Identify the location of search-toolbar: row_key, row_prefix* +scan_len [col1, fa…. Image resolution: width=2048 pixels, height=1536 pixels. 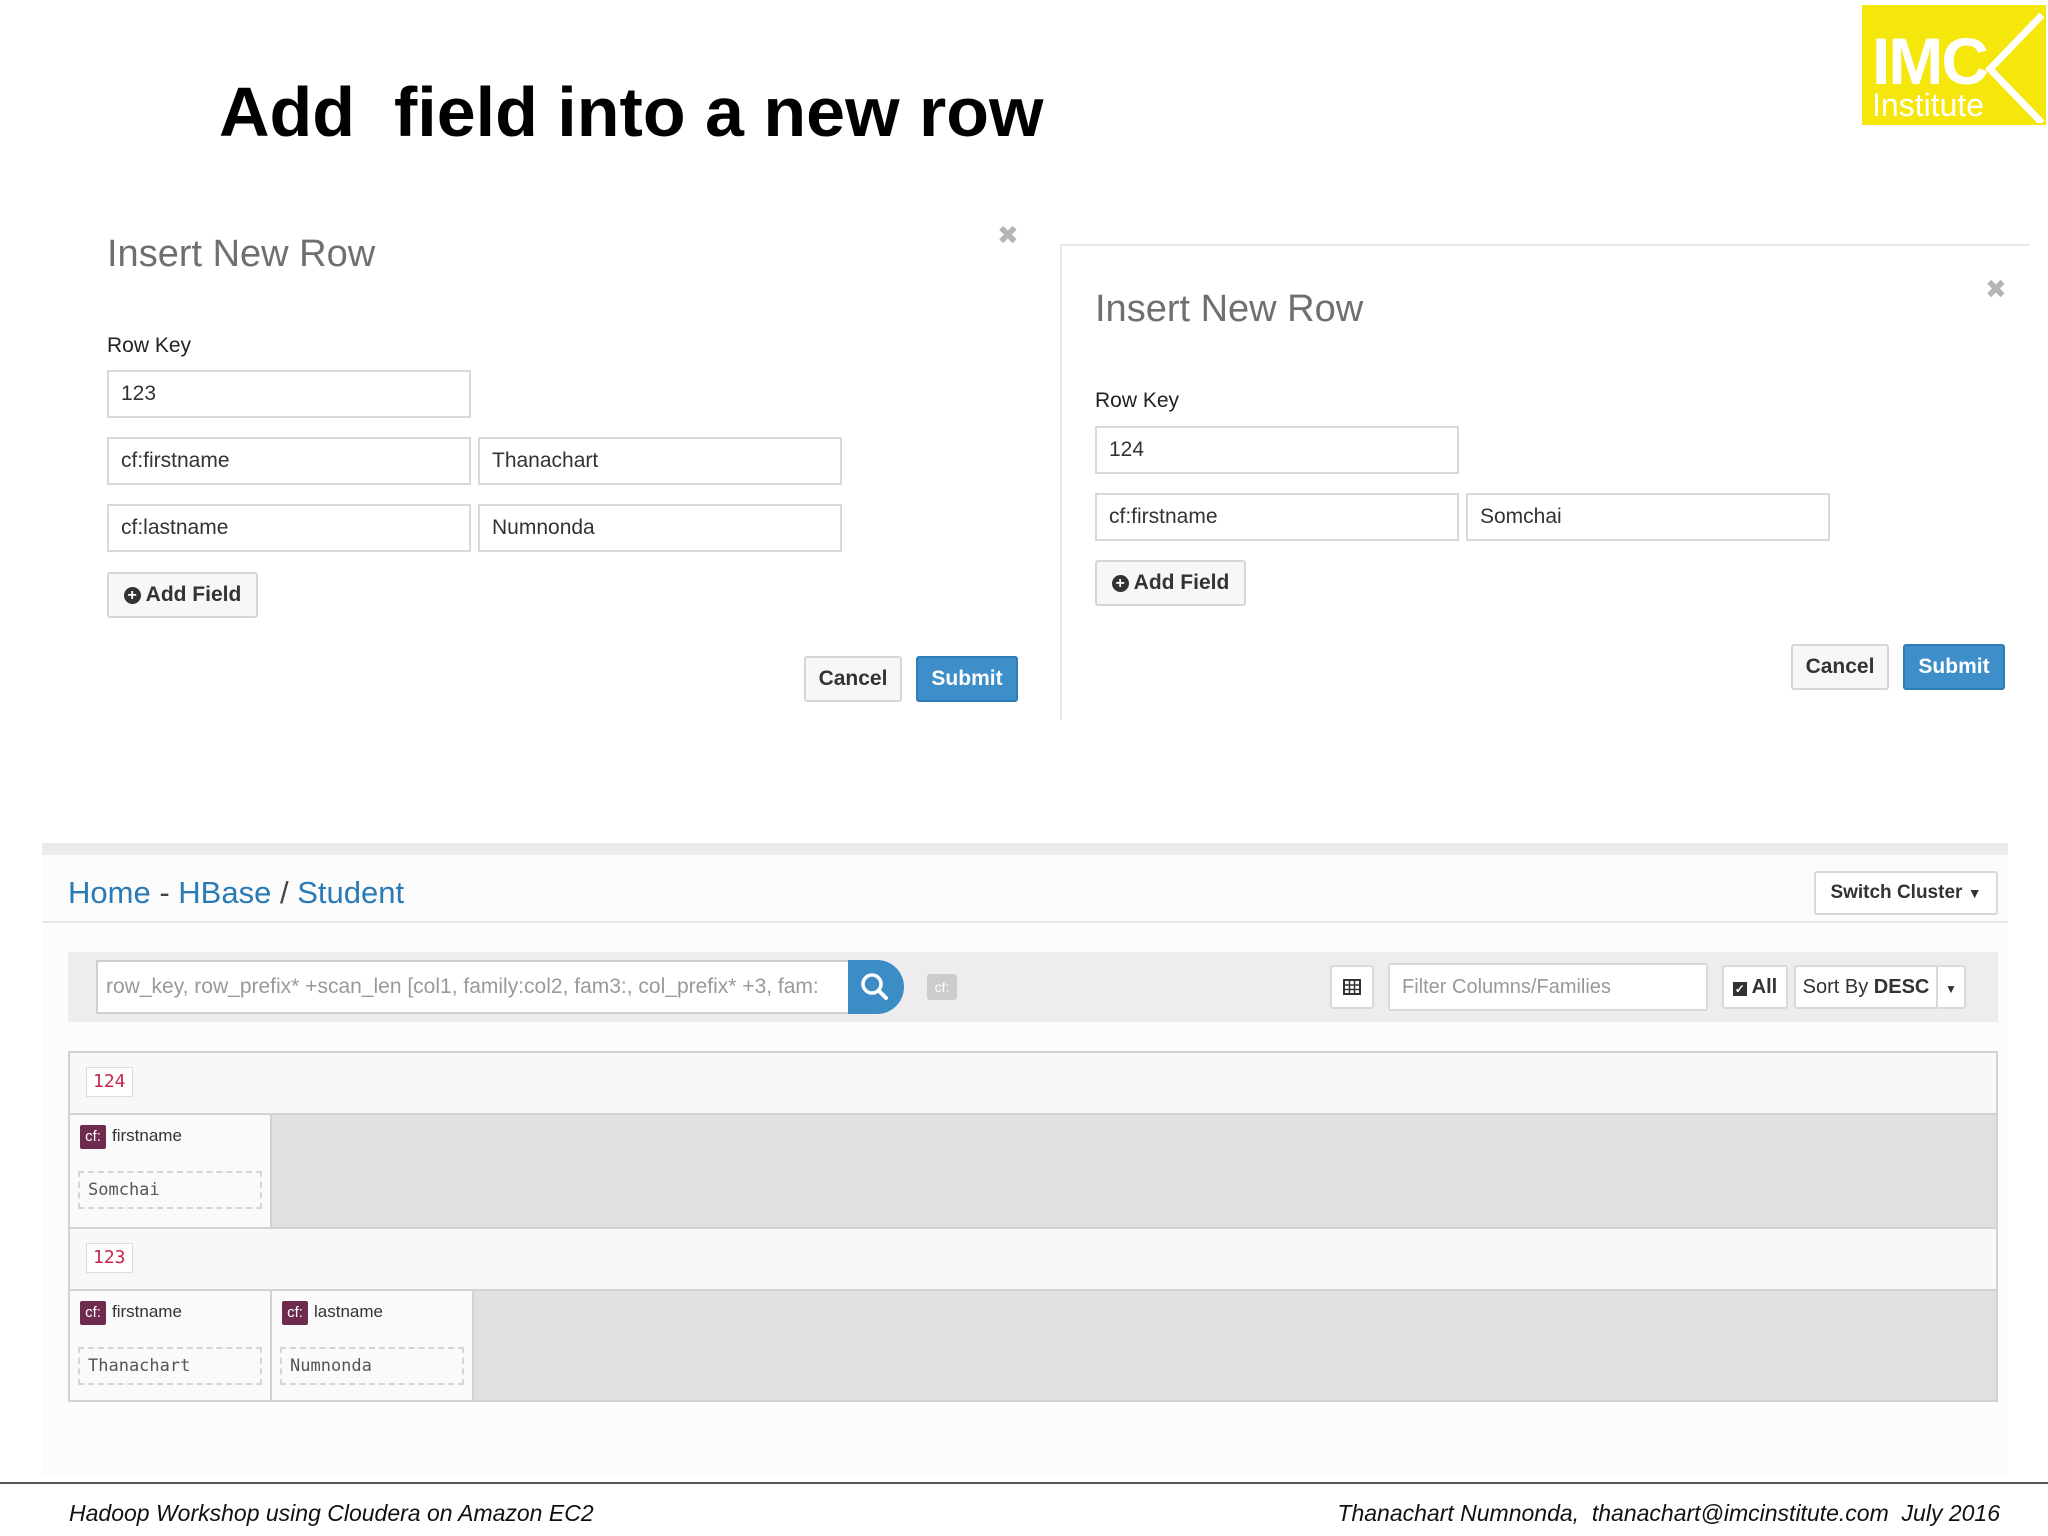
(1033, 987).